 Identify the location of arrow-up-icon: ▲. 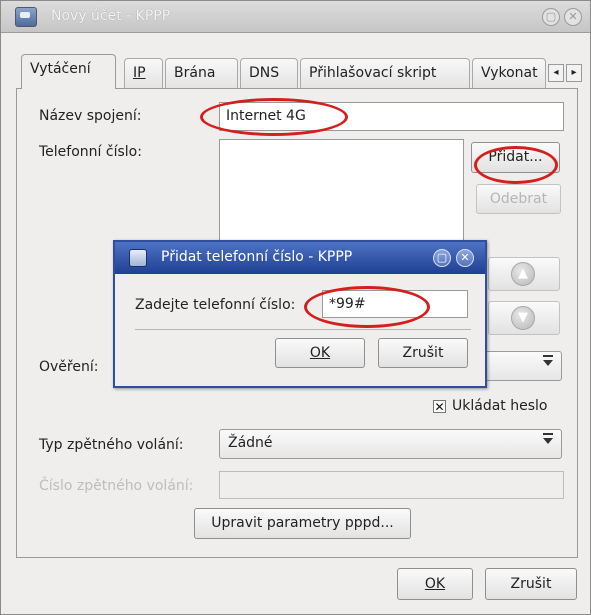
(523, 274).